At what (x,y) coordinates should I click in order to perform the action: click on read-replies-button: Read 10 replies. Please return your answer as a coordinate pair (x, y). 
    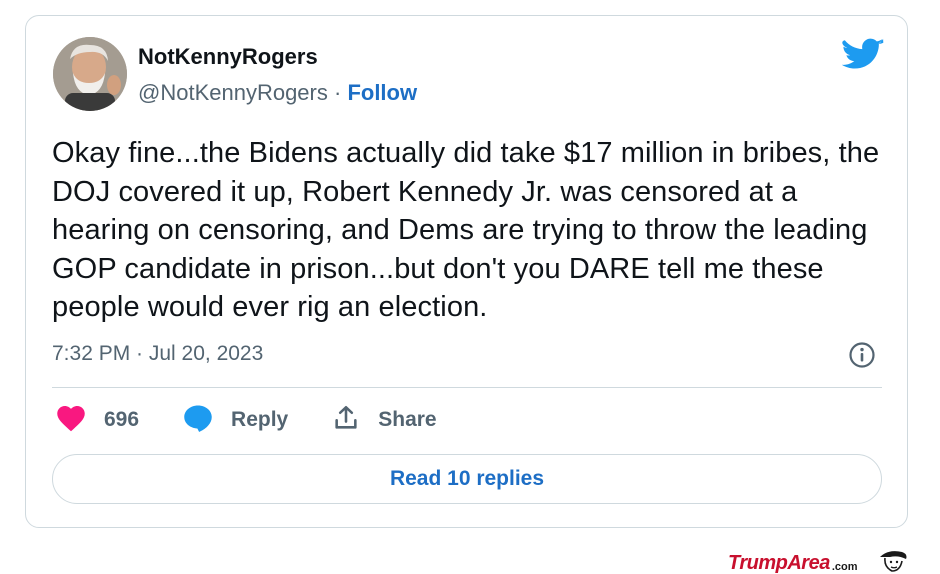
    Looking at the image, I should click on (467, 479).